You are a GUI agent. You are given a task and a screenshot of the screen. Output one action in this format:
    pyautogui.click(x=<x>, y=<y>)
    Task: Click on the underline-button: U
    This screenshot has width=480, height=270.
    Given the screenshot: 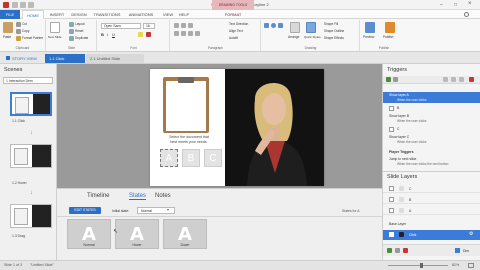 What is the action you would take?
    pyautogui.click(x=113, y=34)
    